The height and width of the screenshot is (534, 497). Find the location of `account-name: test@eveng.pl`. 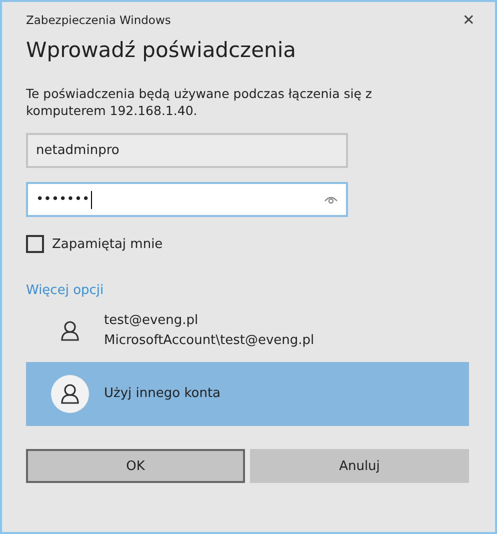

account-name: test@eveng.pl is located at coordinates (152, 321).